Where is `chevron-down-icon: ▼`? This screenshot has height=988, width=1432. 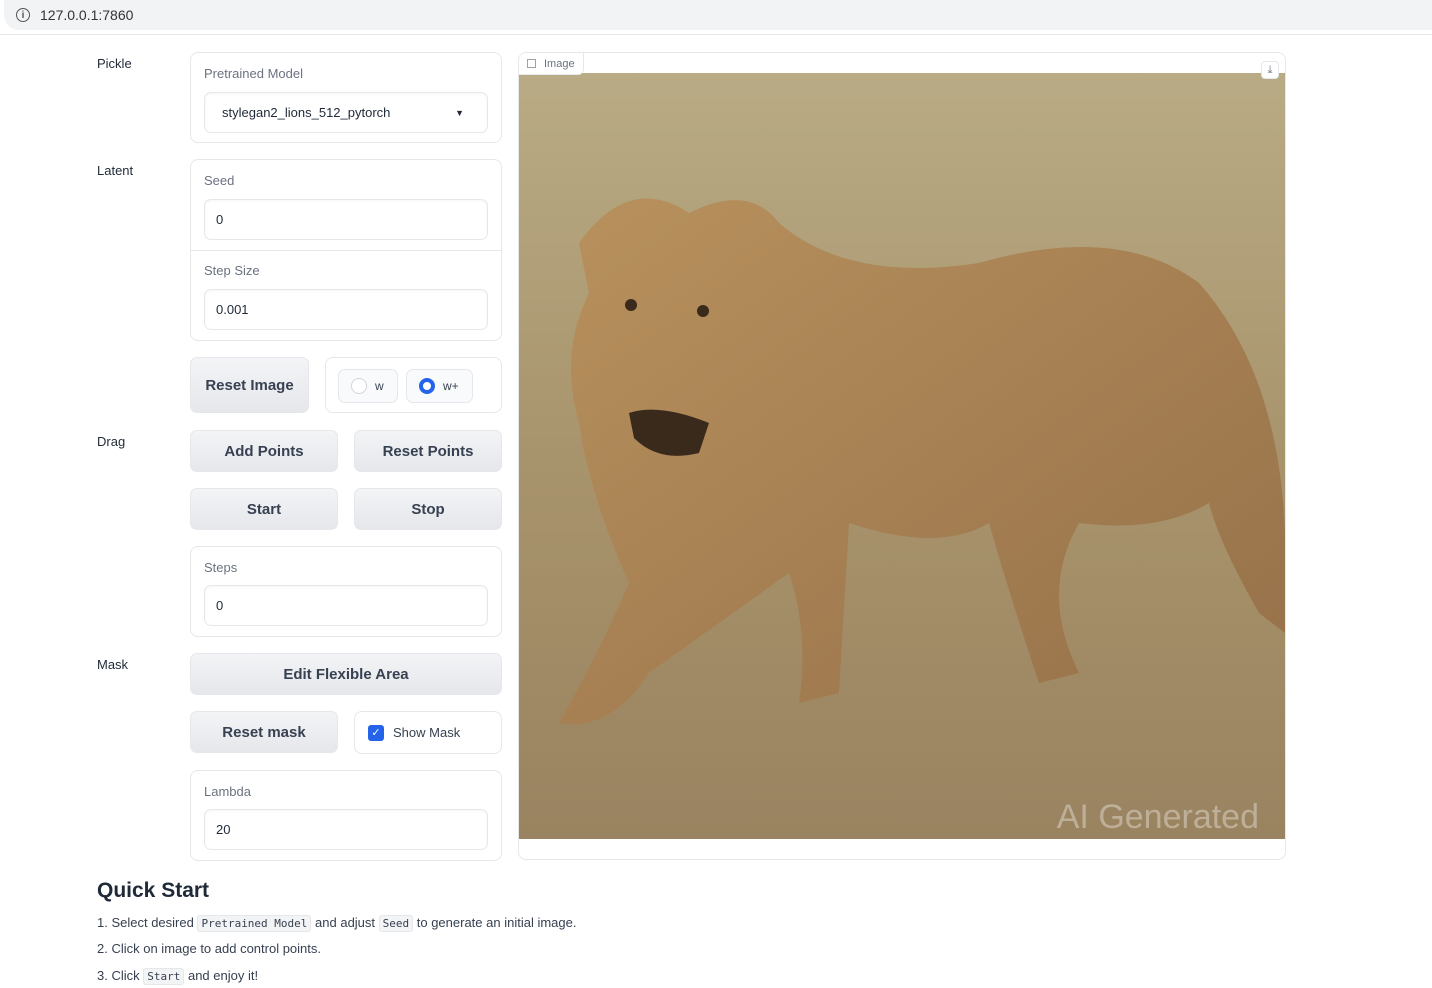
chevron-down-icon: ▼ is located at coordinates (459, 112).